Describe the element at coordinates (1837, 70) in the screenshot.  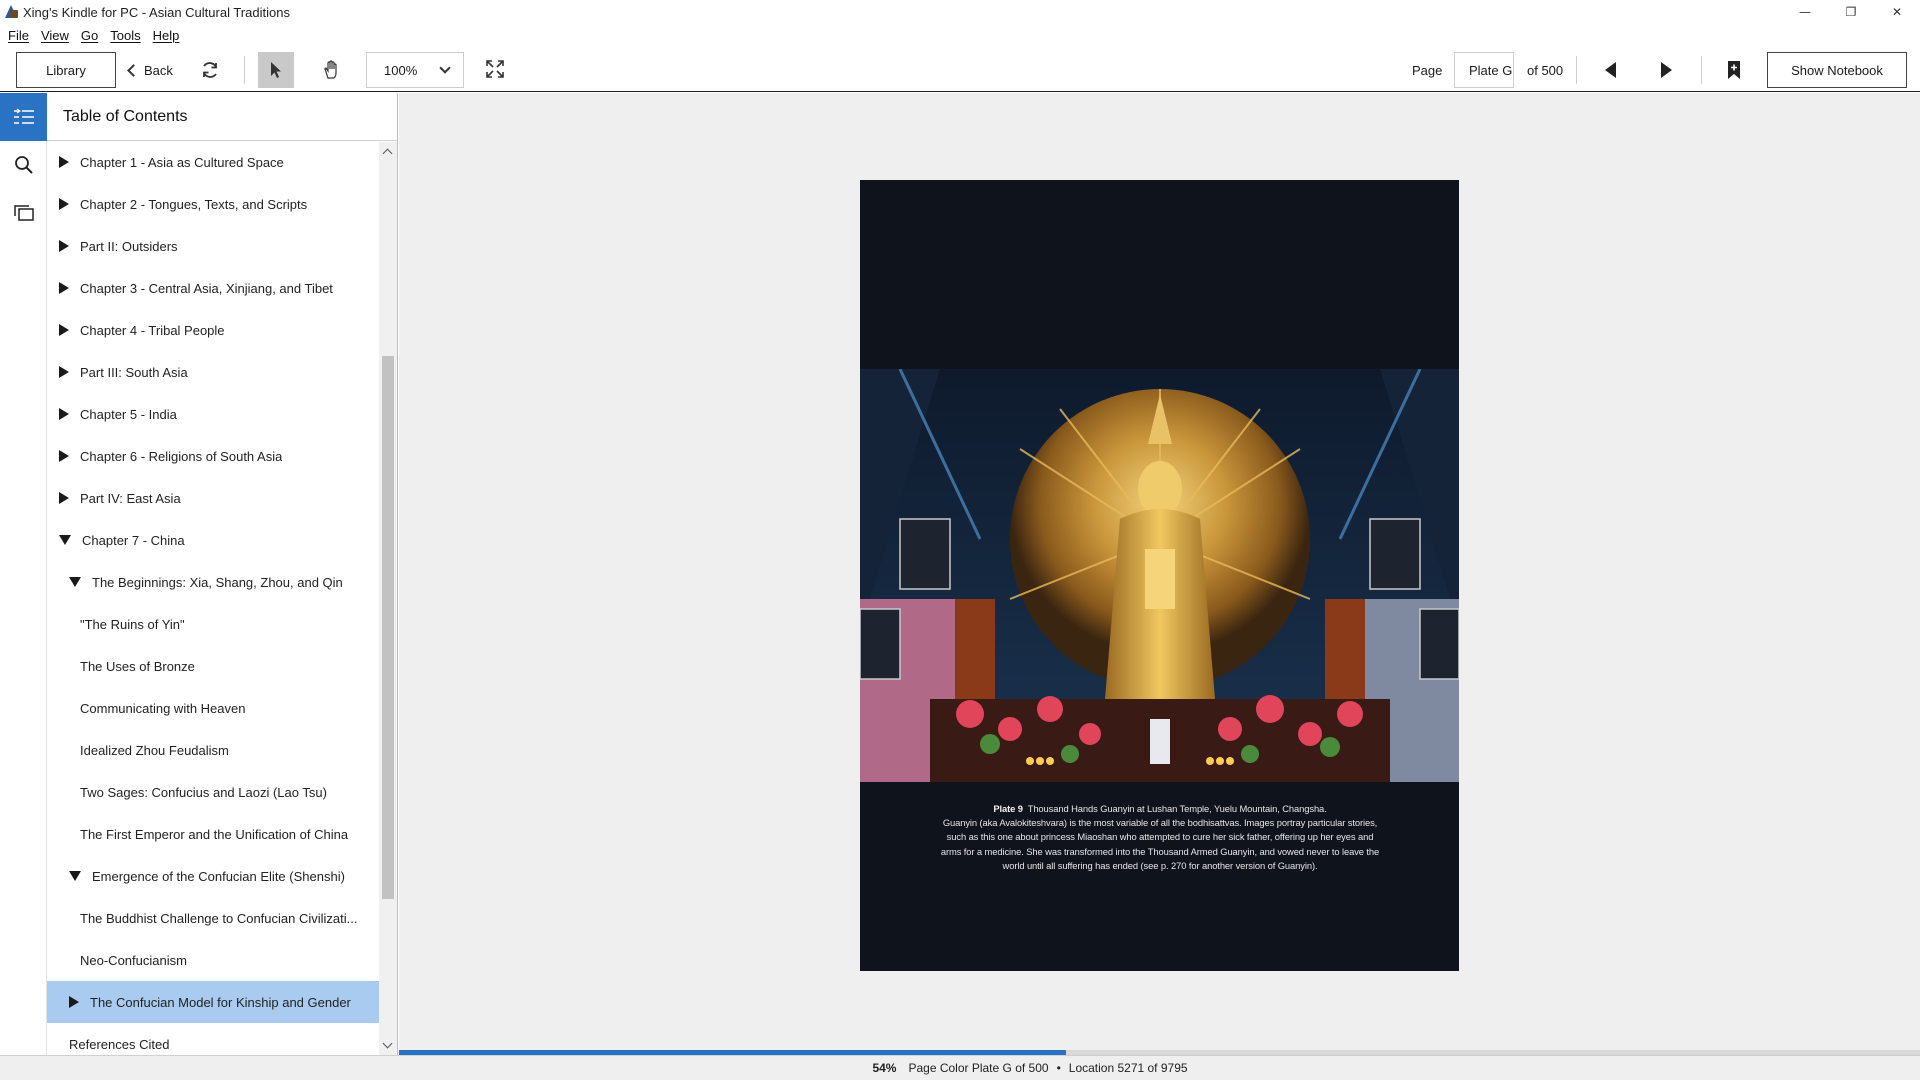
I see `show-notebook-button: Show Notebook` at that location.